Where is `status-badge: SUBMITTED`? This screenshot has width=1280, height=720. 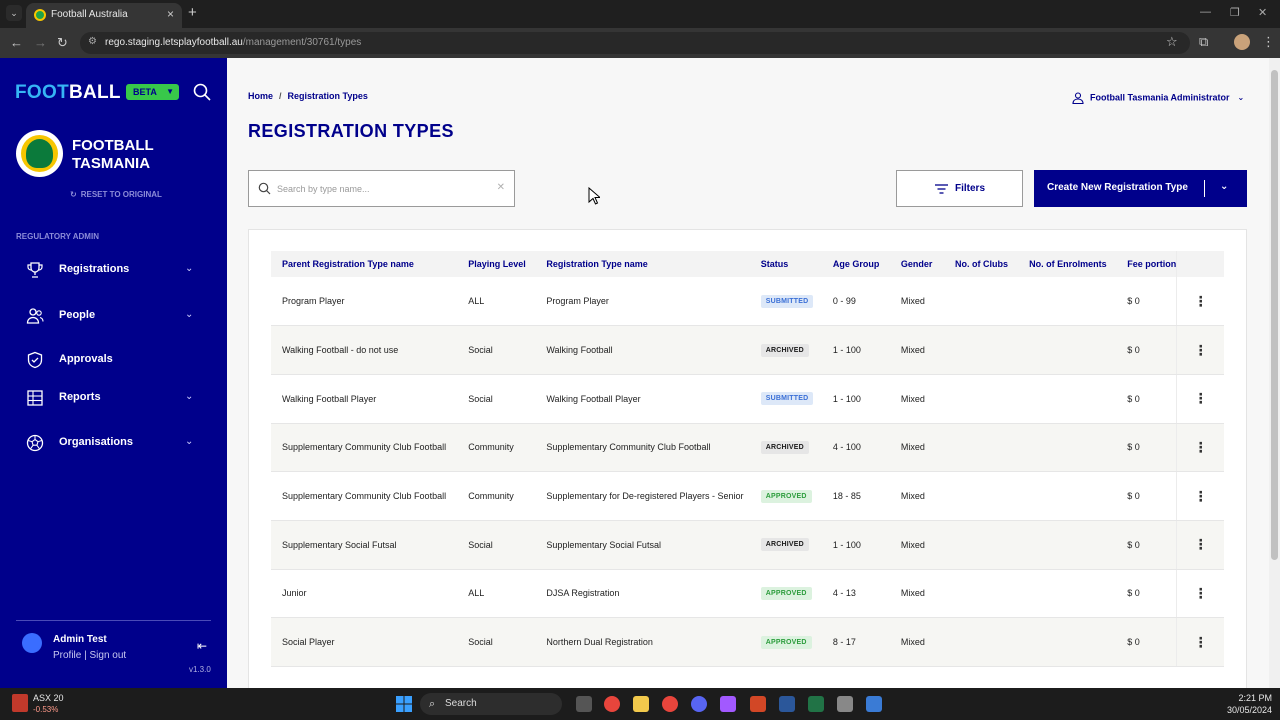
status-badge: SUBMITTED is located at coordinates (787, 301).